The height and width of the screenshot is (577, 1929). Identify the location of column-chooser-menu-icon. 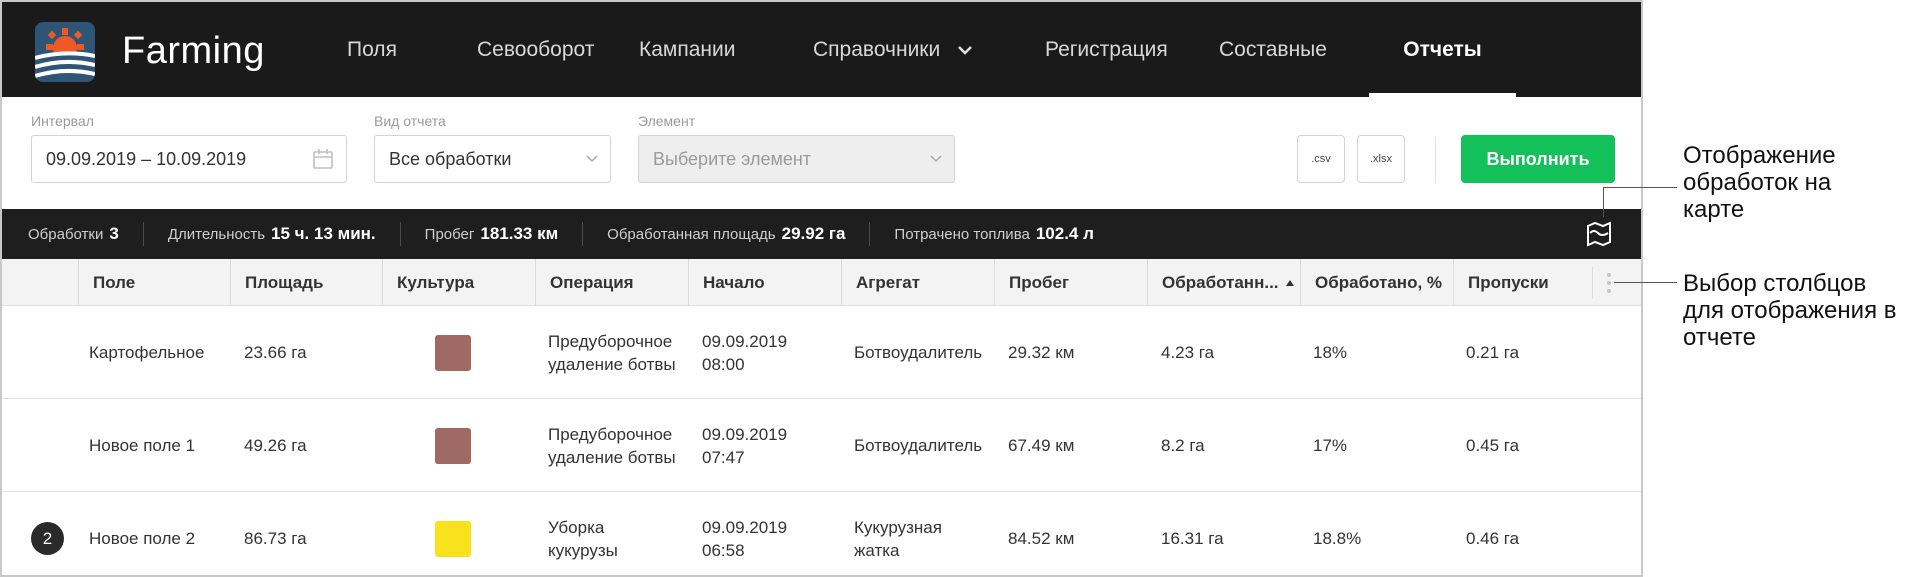
(1602, 283).